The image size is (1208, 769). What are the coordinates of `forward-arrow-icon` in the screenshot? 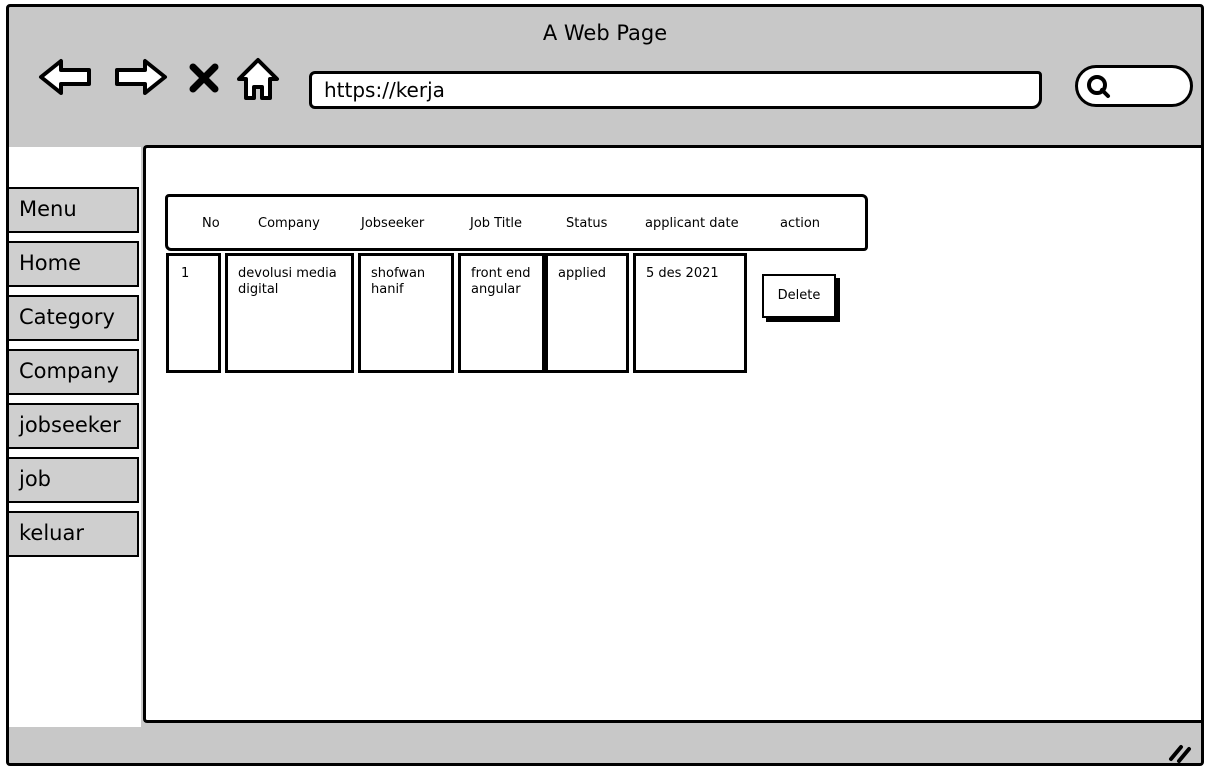 It's located at (141, 77).